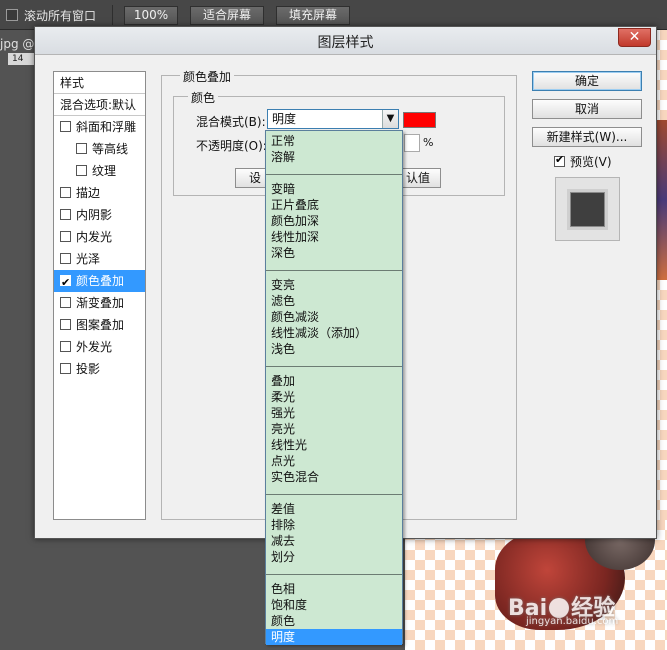 This screenshot has width=667, height=650. What do you see at coordinates (112, 15) in the screenshot?
I see `options-separator` at bounding box center [112, 15].